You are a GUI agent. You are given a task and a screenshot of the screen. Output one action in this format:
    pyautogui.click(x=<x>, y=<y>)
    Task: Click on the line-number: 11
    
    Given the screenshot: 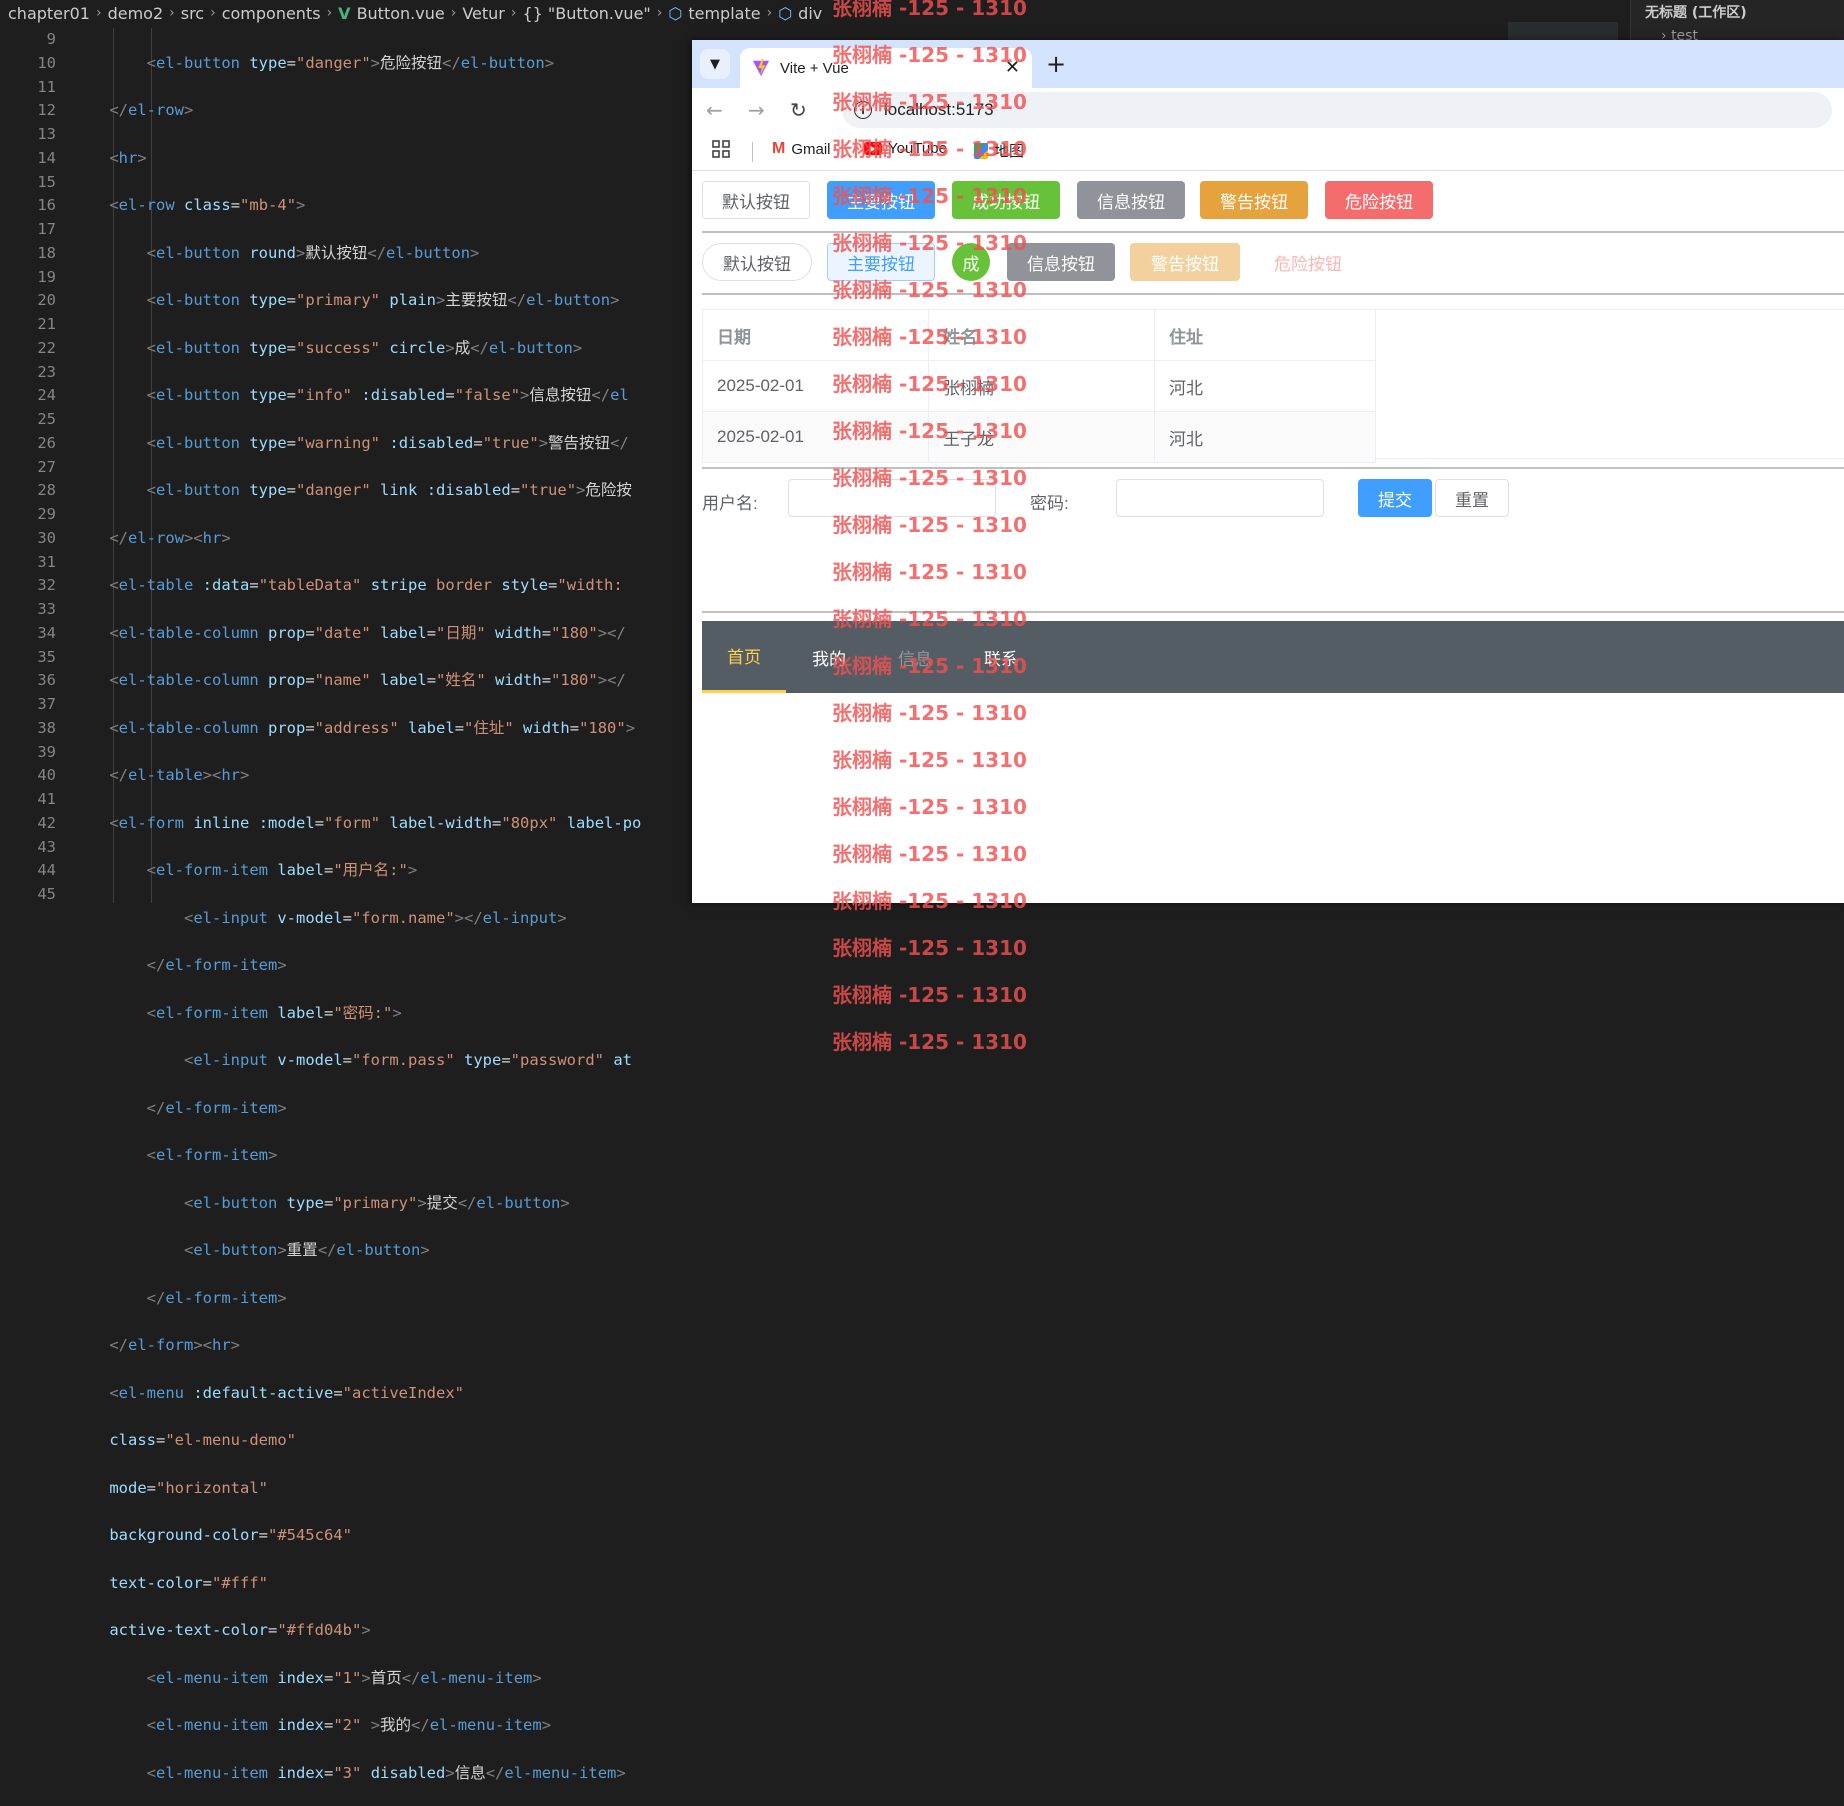 What is the action you would take?
    pyautogui.click(x=46, y=86)
    